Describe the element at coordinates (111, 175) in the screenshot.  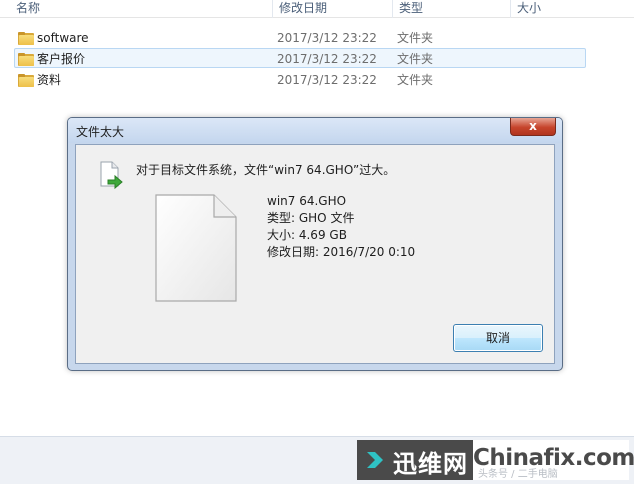
I see `copy-file-icon` at that location.